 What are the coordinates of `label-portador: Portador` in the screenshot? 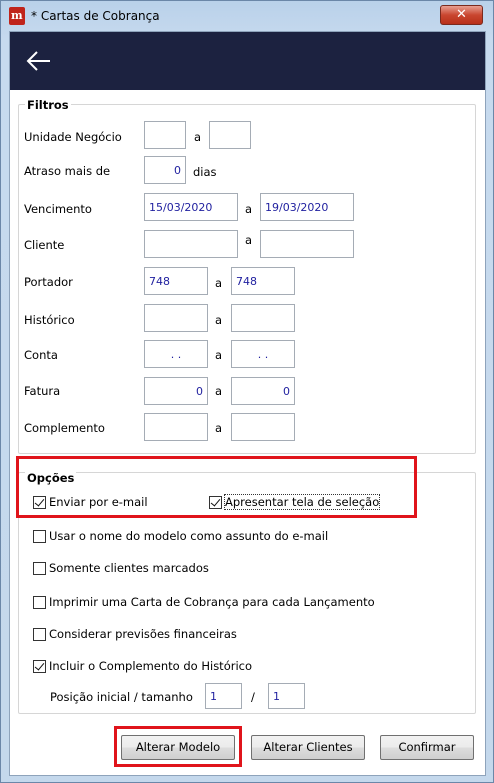 It's located at (48, 282).